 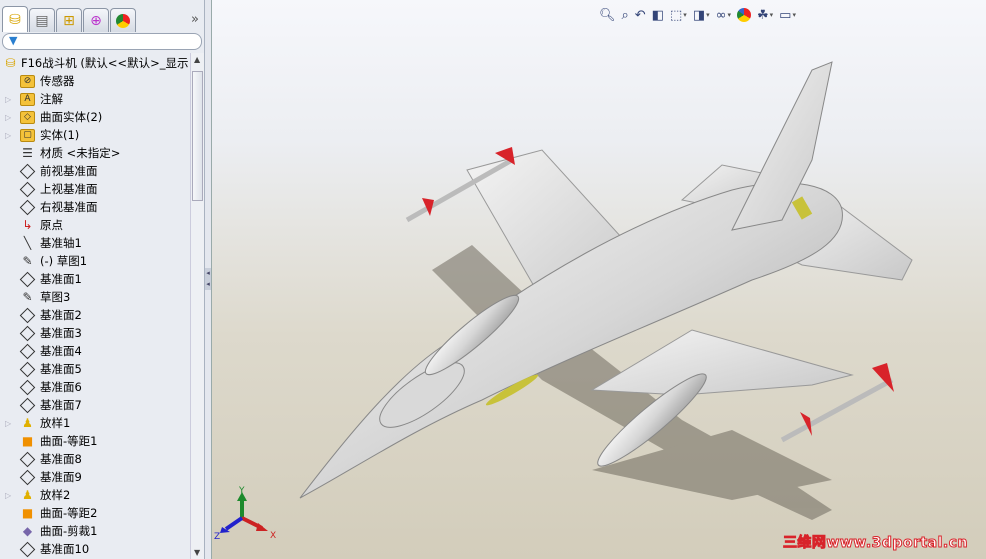 What do you see at coordinates (61, 351) in the screenshot?
I see `tree-item-label: 基准面4` at bounding box center [61, 351].